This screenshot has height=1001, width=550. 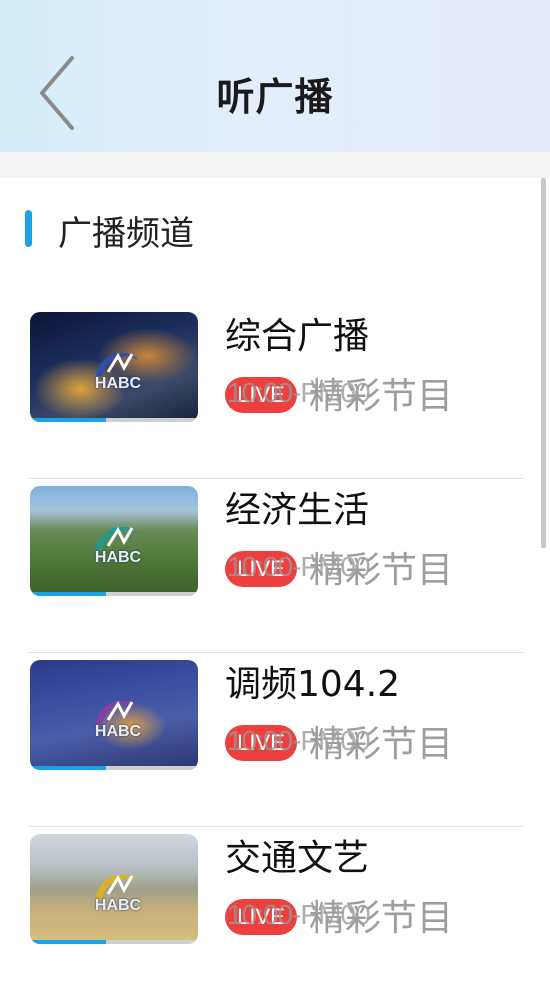 I want to click on page-title: 听广播, so click(x=275, y=97).